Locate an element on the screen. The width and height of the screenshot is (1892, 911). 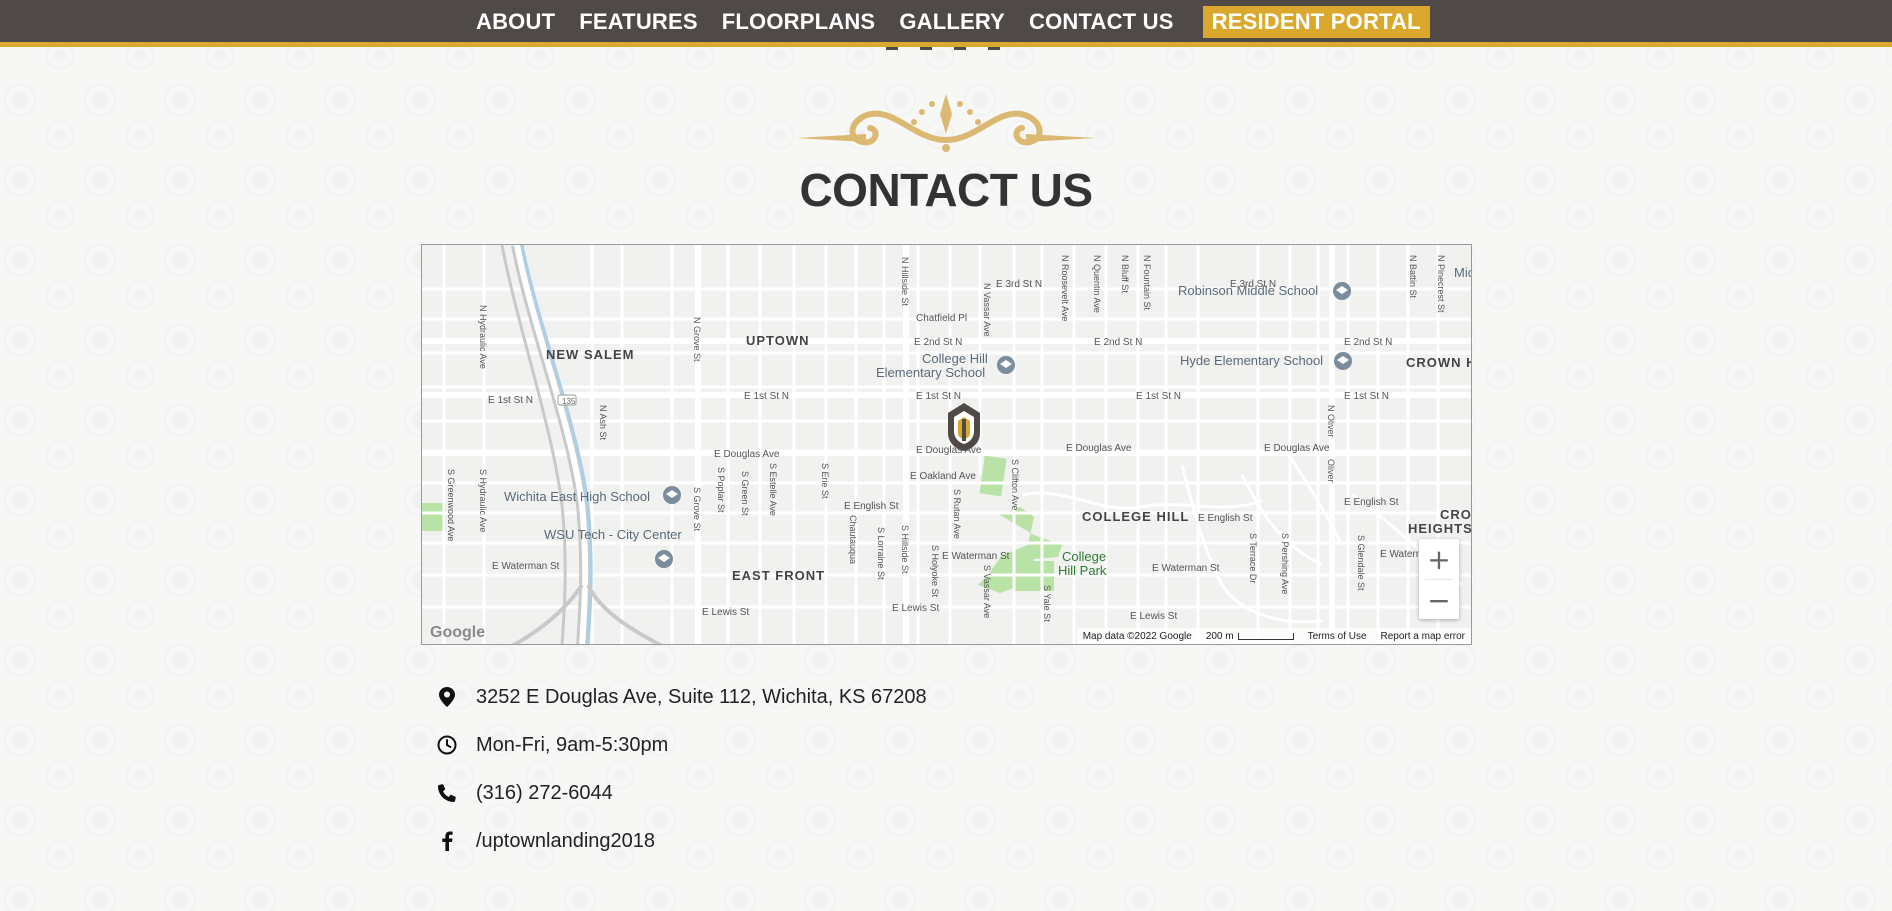
street-label: N Grove St is located at coordinates (697, 339).